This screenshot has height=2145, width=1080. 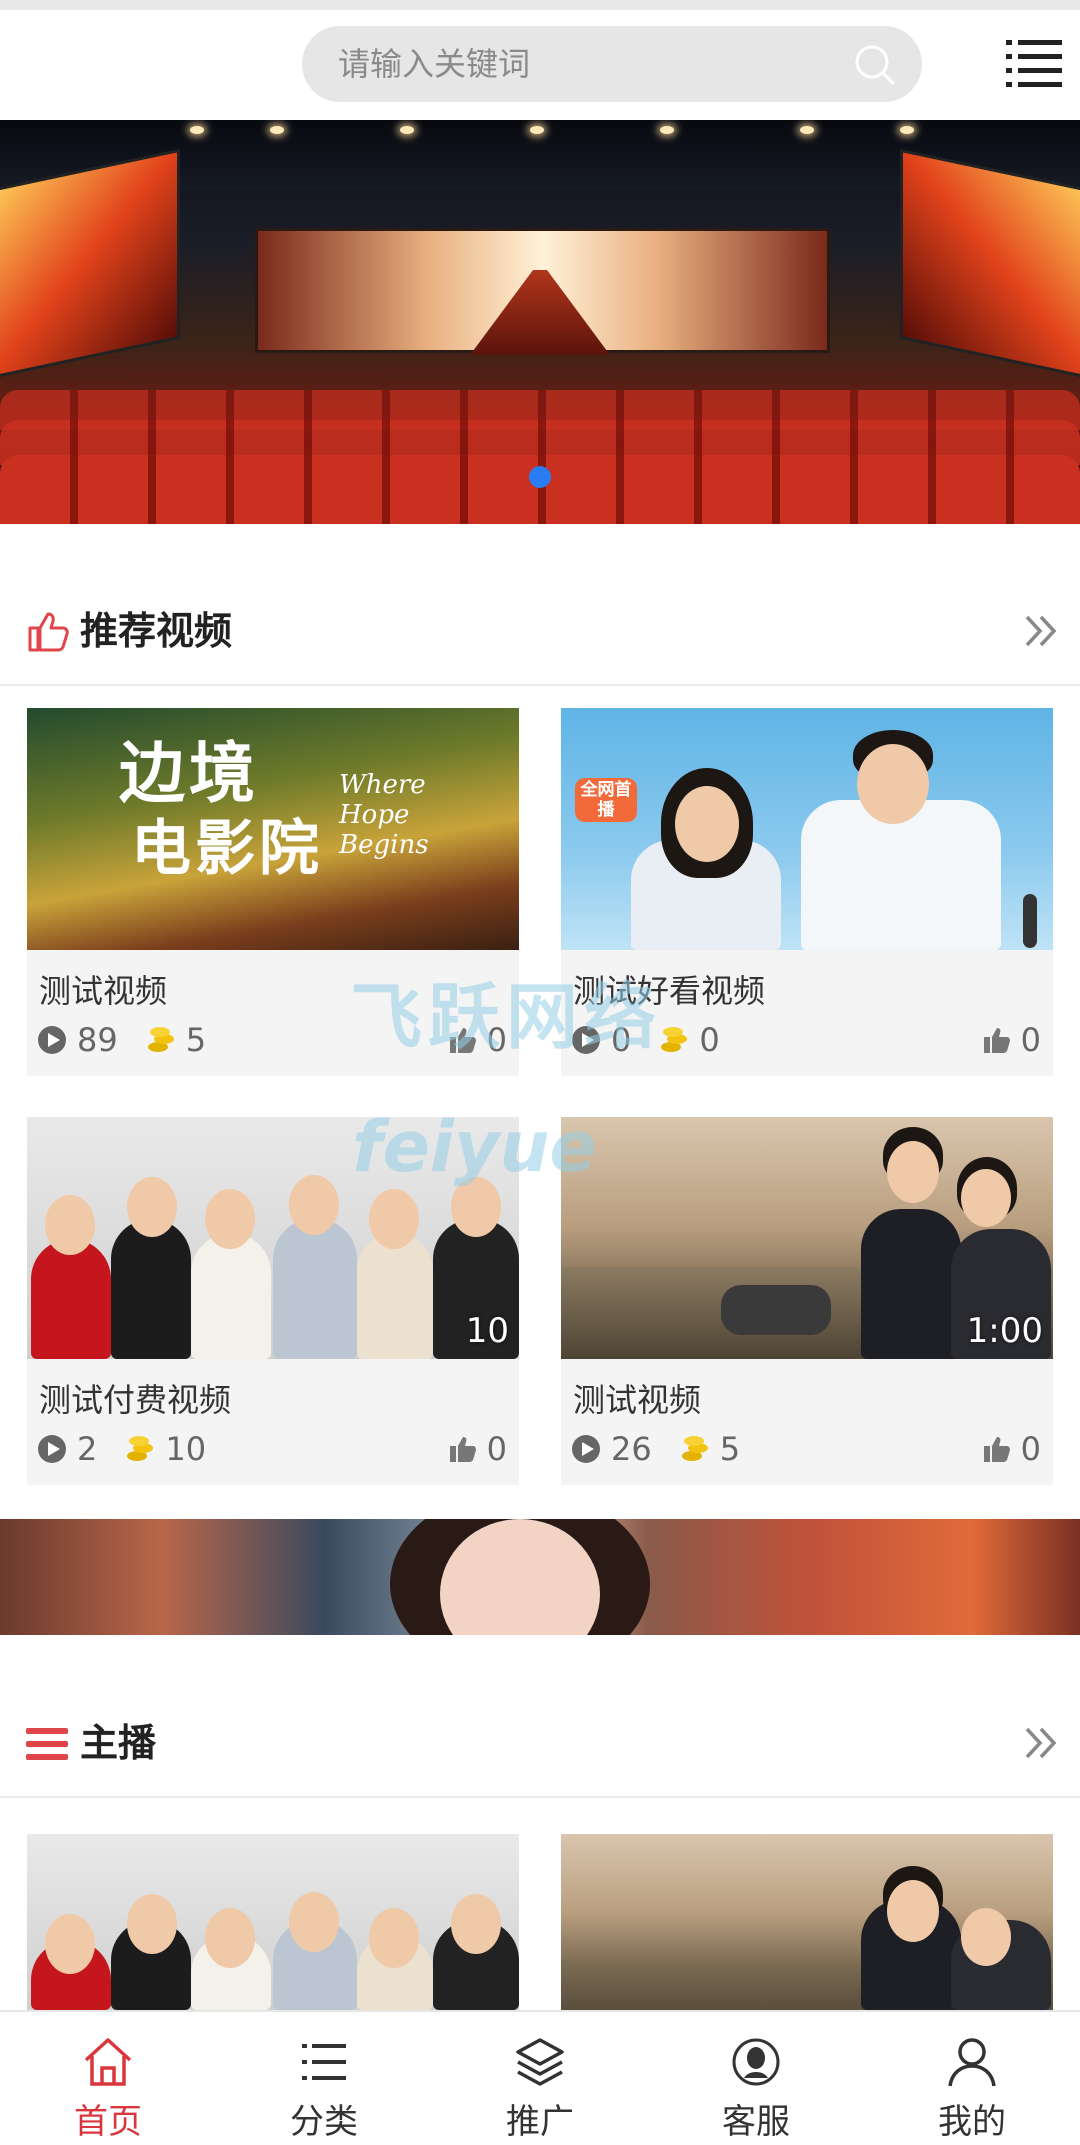 I want to click on tab-home: 首页, so click(x=108, y=2078).